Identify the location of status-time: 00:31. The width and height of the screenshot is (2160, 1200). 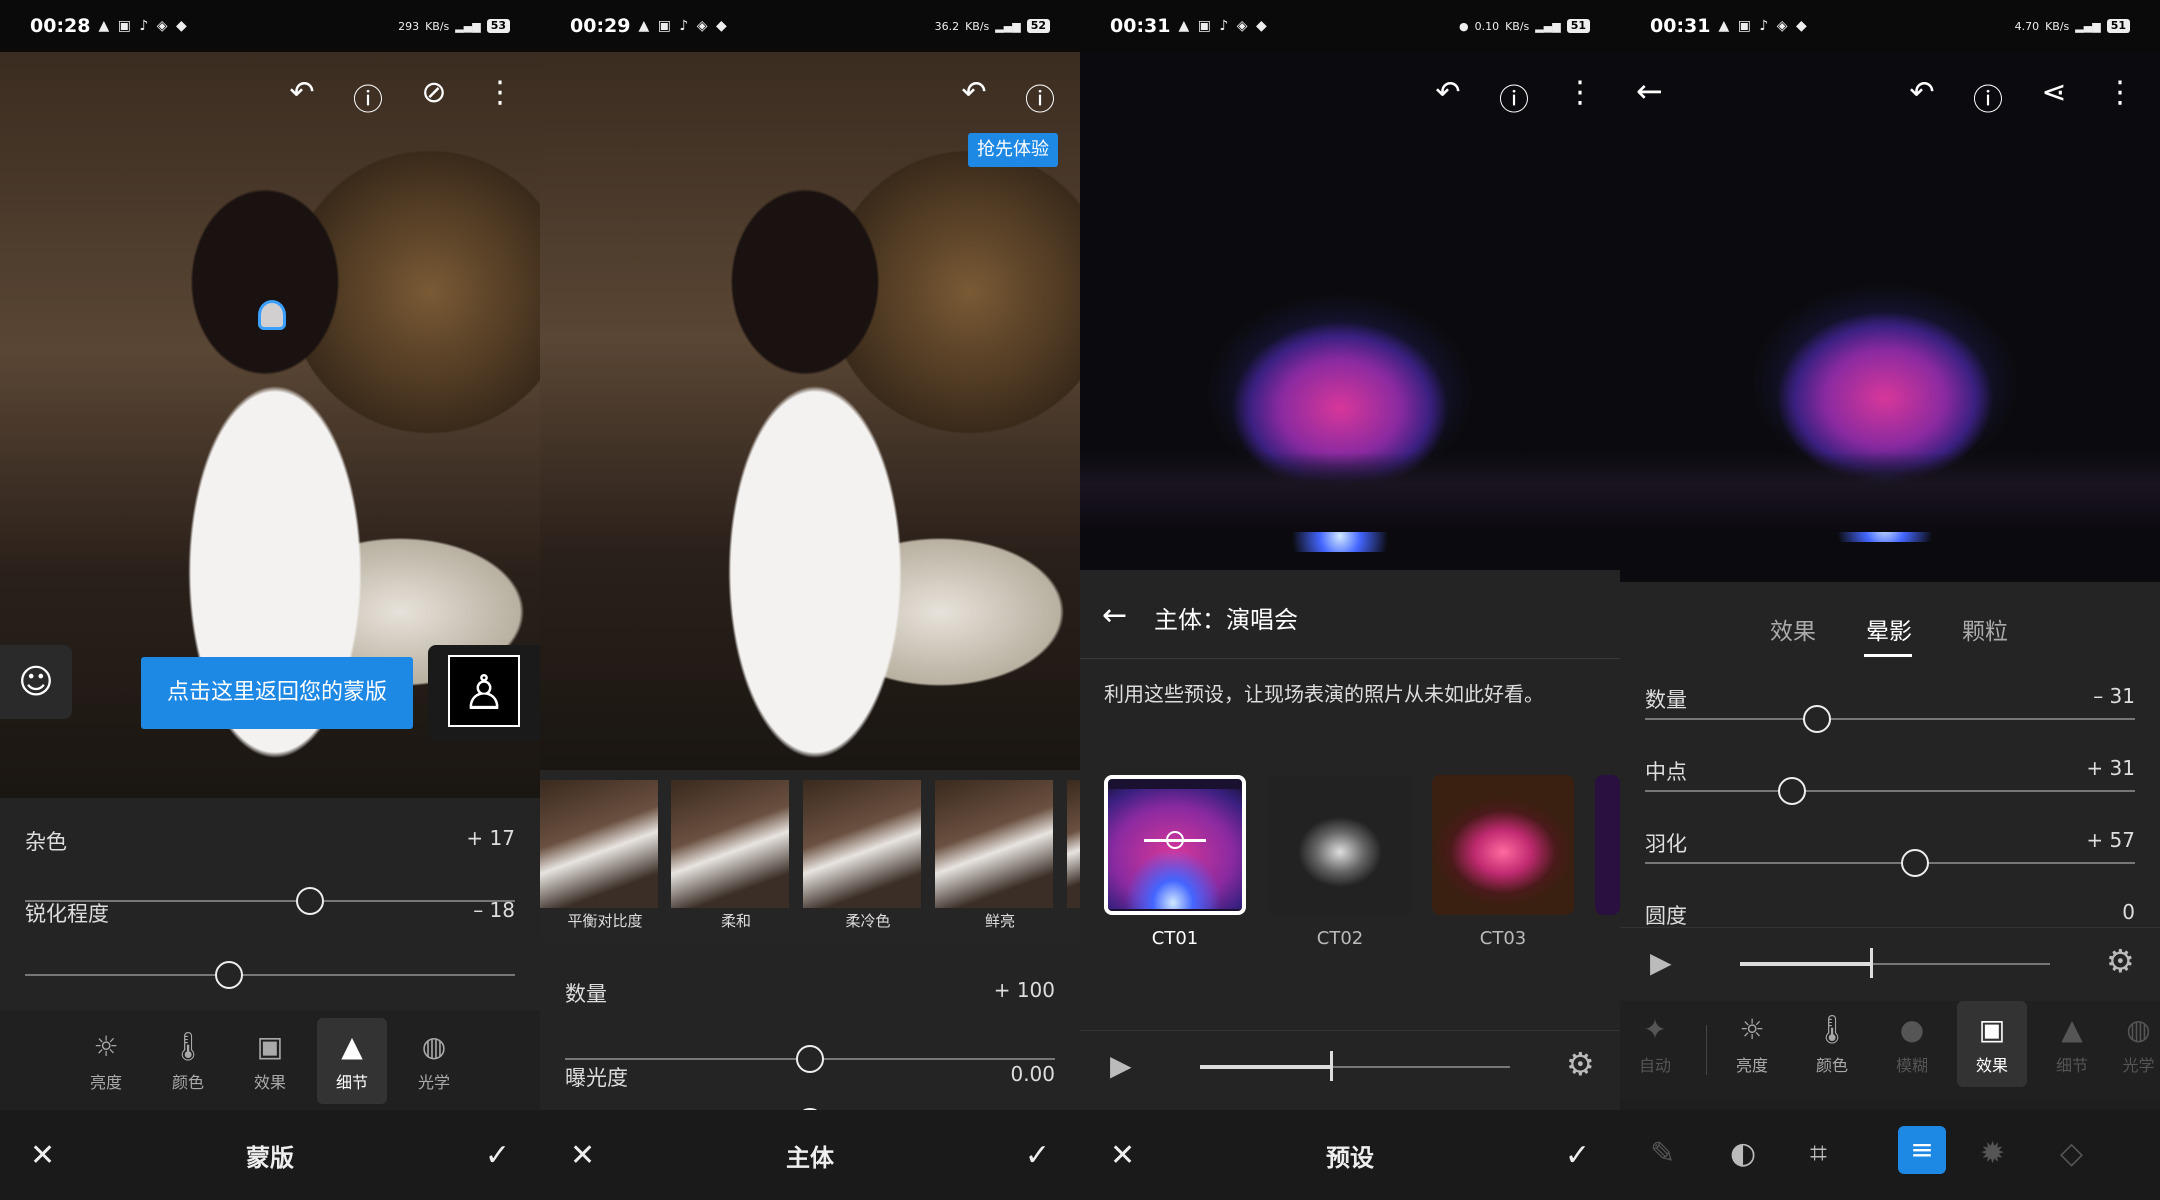
(1680, 26).